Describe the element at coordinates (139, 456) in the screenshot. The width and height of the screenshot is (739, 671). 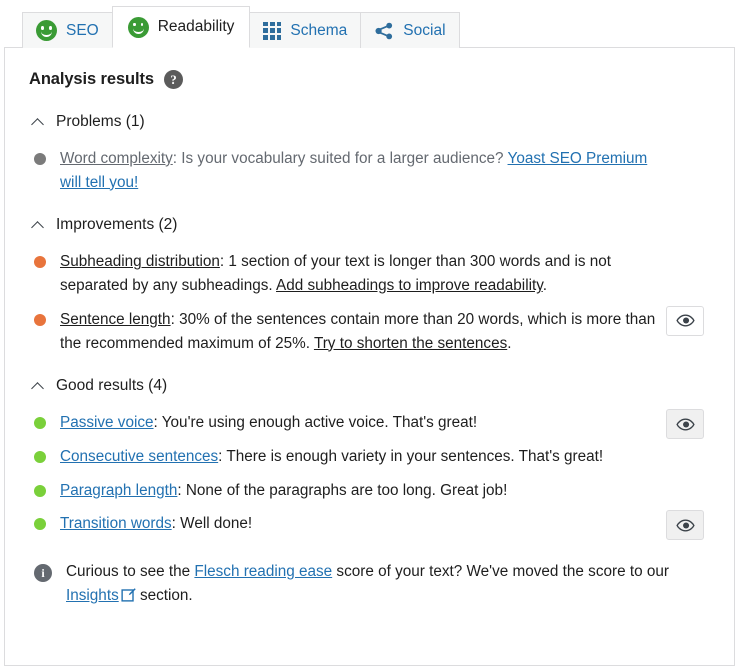
I see `result-title-link: Consecutive sentences` at that location.